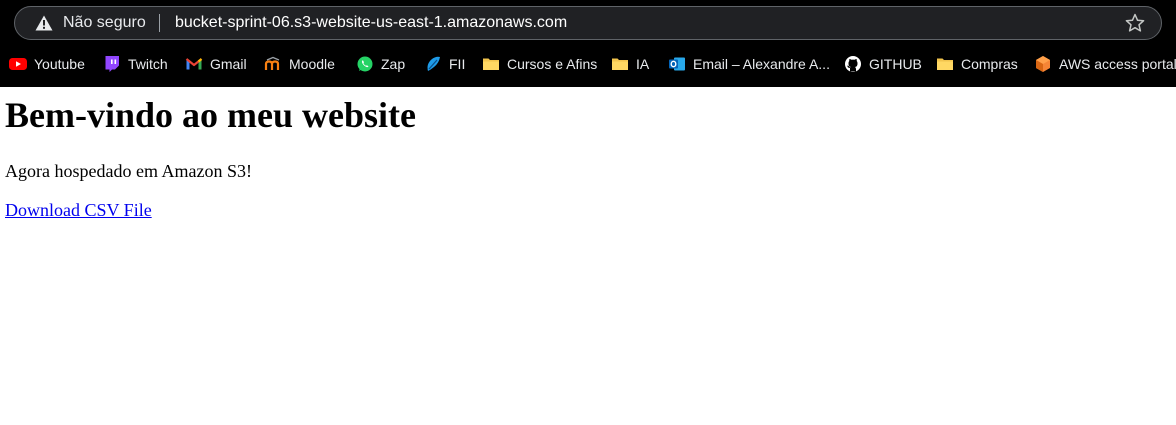  Describe the element at coordinates (444, 64) in the screenshot. I see `bookmark-fii: FII` at that location.